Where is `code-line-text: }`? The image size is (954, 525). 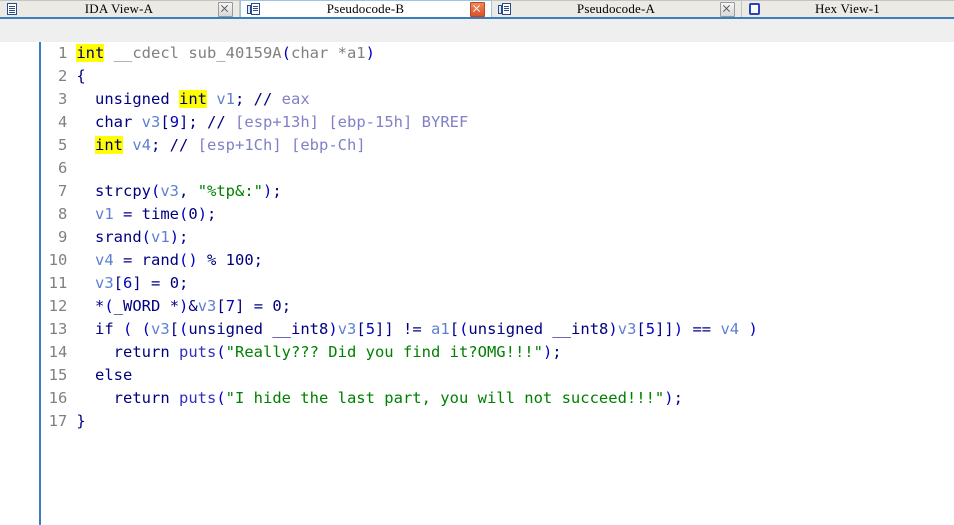 code-line-text: } is located at coordinates (81, 421).